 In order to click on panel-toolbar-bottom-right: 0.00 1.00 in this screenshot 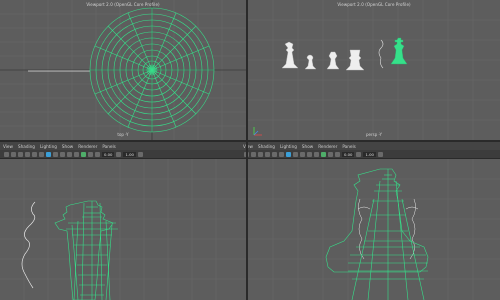, I will do `click(370, 154)`.